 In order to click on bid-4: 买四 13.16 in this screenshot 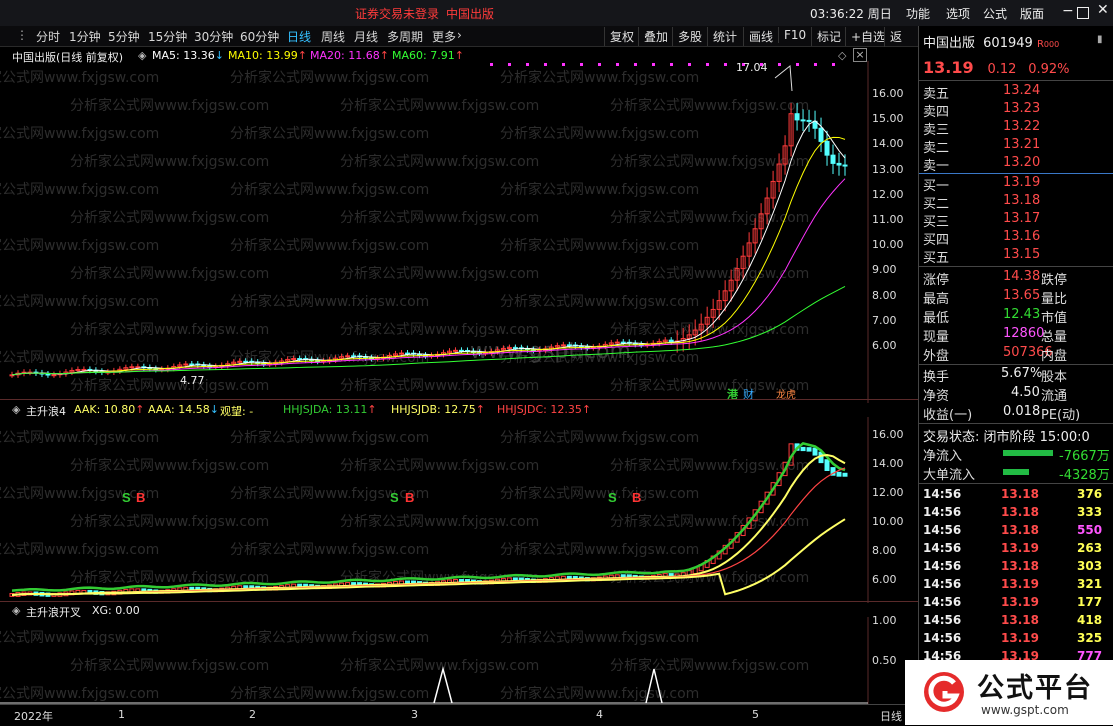, I will do `click(1018, 238)`.